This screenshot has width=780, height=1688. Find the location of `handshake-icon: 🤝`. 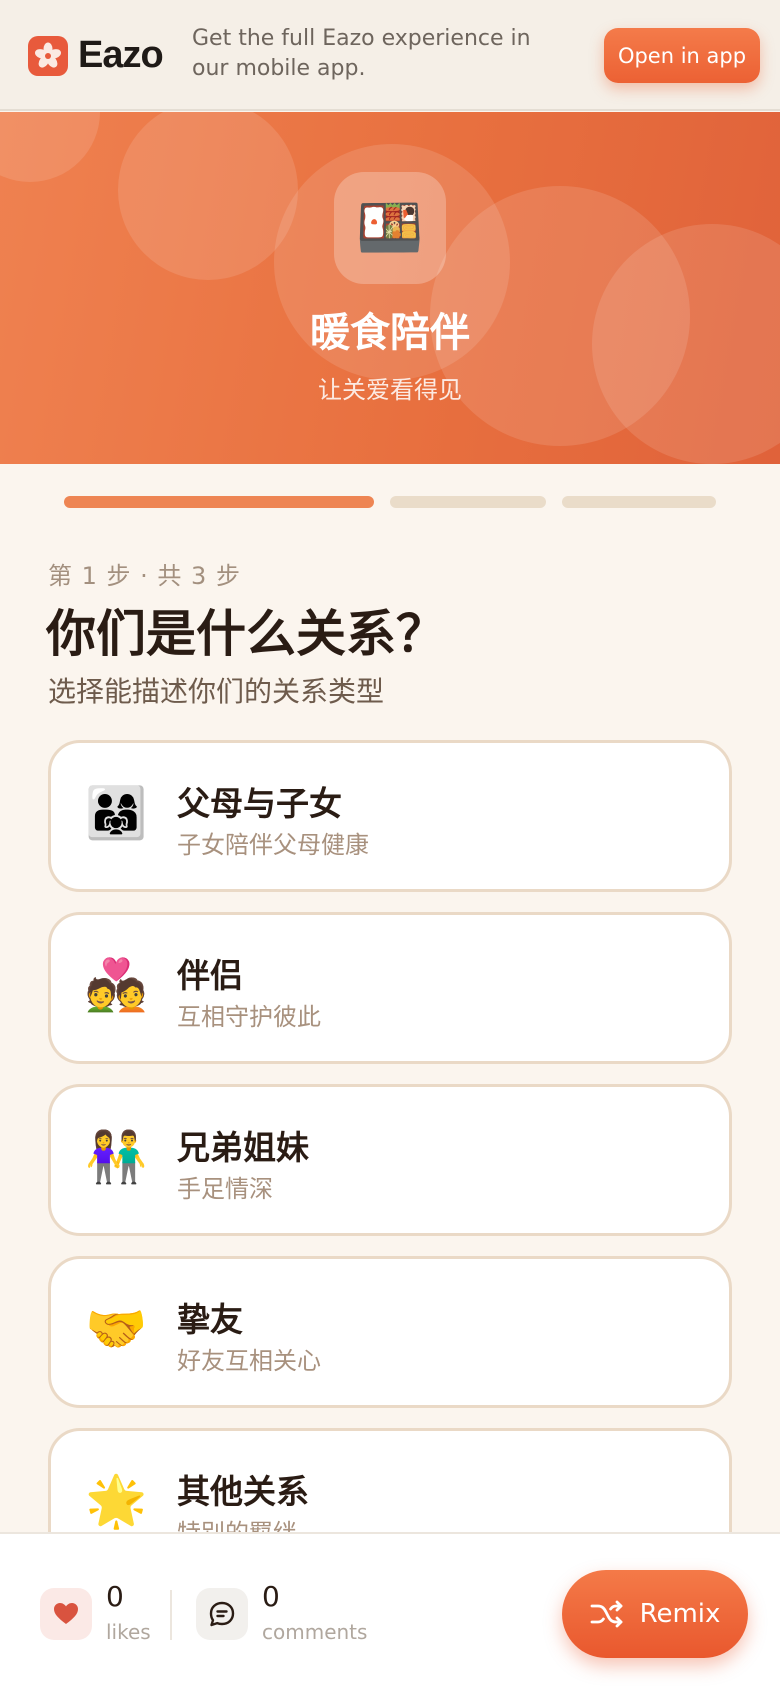

handshake-icon: 🤝 is located at coordinates (116, 1329).